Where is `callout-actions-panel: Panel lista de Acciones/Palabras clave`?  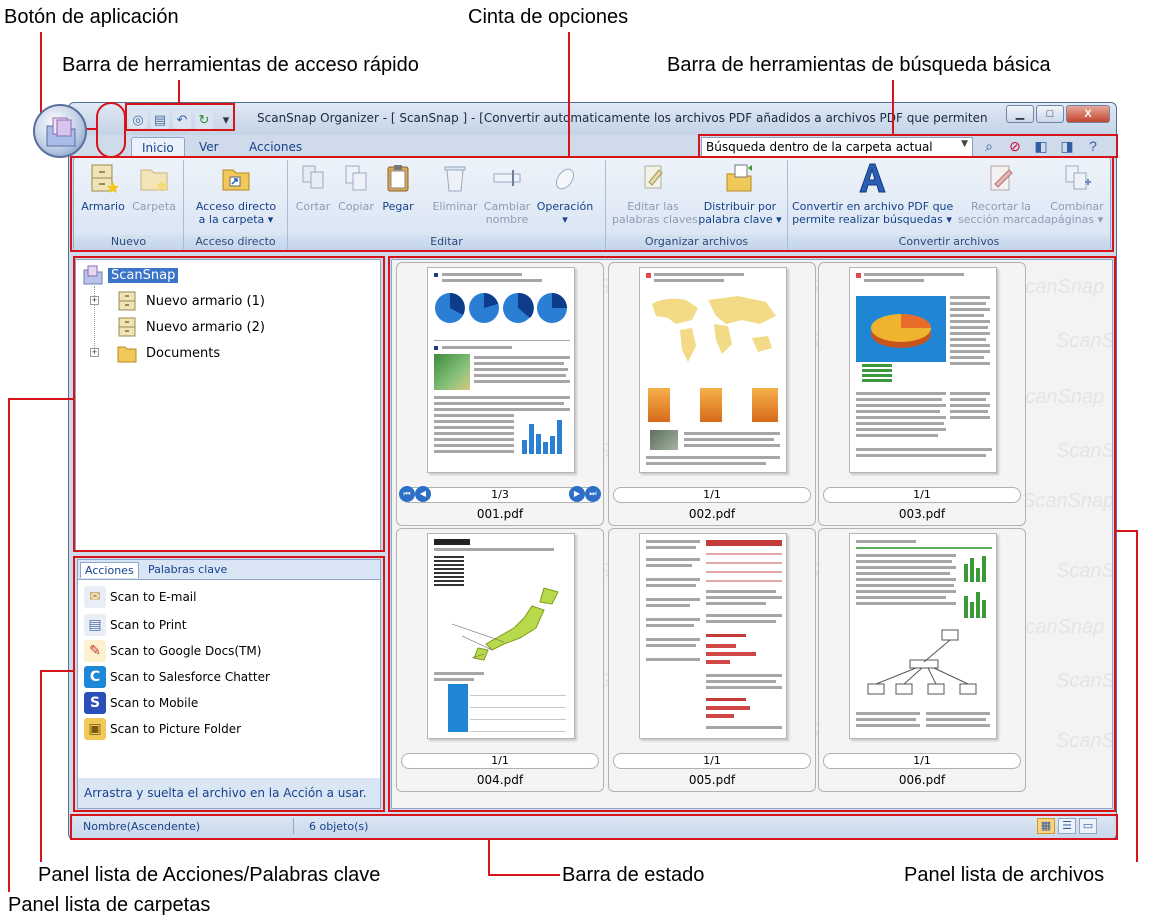 callout-actions-panel: Panel lista de Acciones/Palabras clave is located at coordinates (209, 875).